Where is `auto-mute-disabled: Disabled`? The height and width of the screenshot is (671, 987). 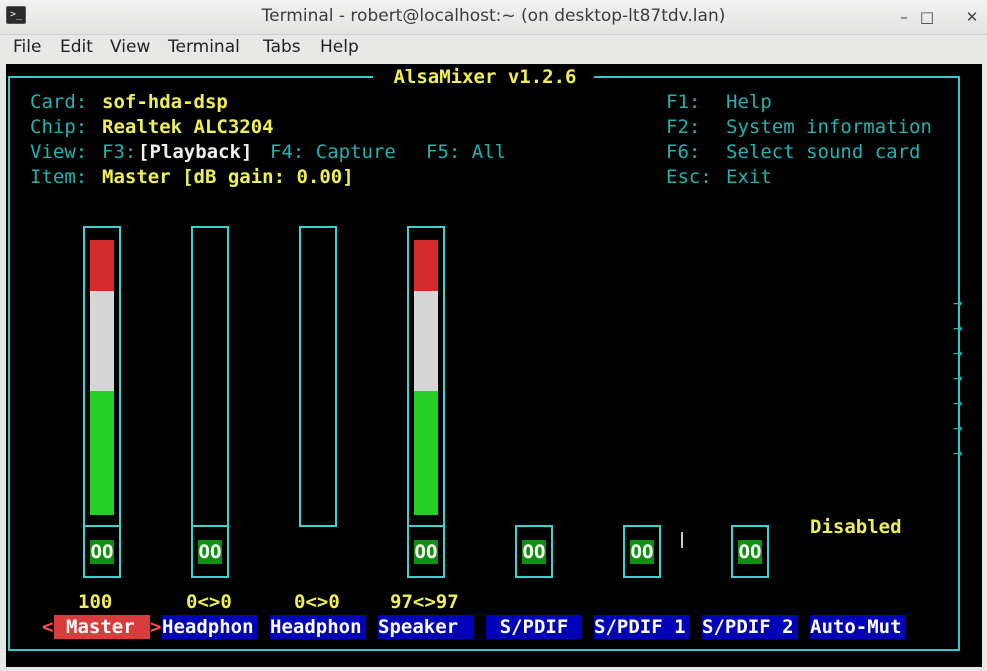 auto-mute-disabled: Disabled is located at coordinates (856, 527).